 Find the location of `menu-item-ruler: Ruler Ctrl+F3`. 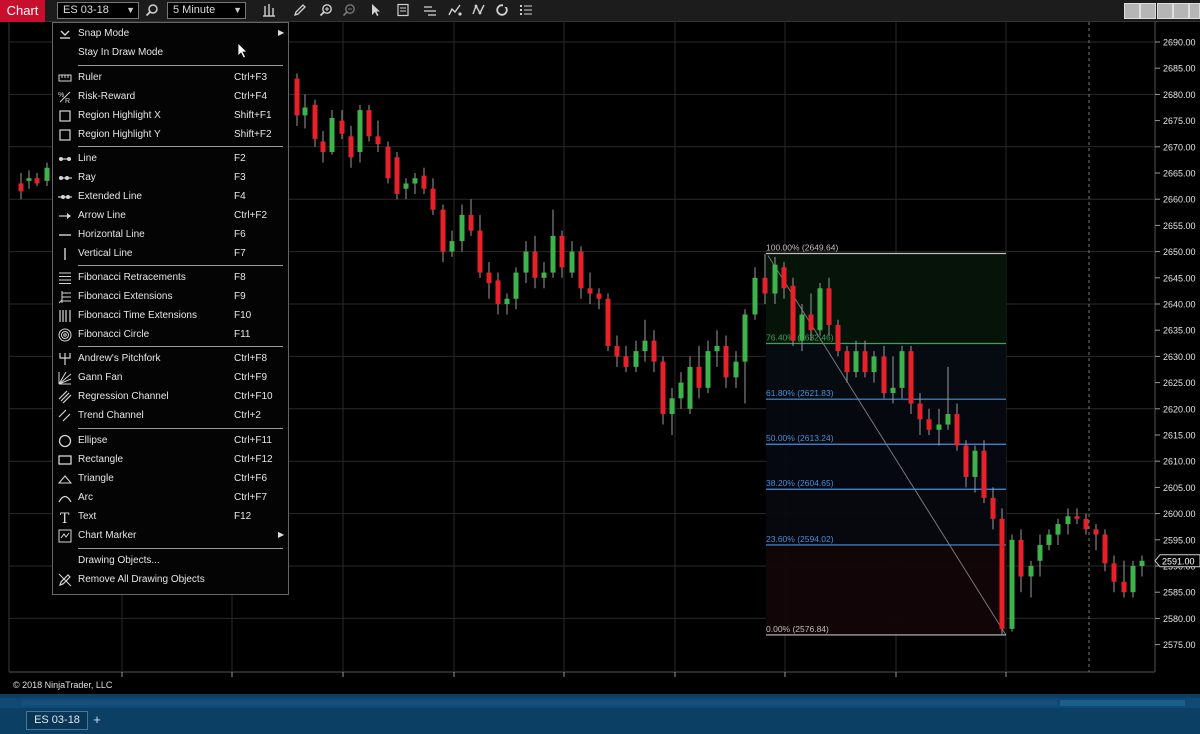

menu-item-ruler: Ruler Ctrl+F3 is located at coordinates (170, 78).